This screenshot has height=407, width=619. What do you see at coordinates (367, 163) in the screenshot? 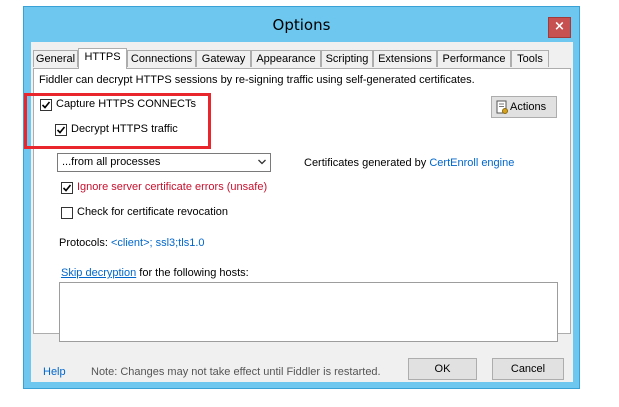
I see `certs-generated-prefix: Certificates generated by` at bounding box center [367, 163].